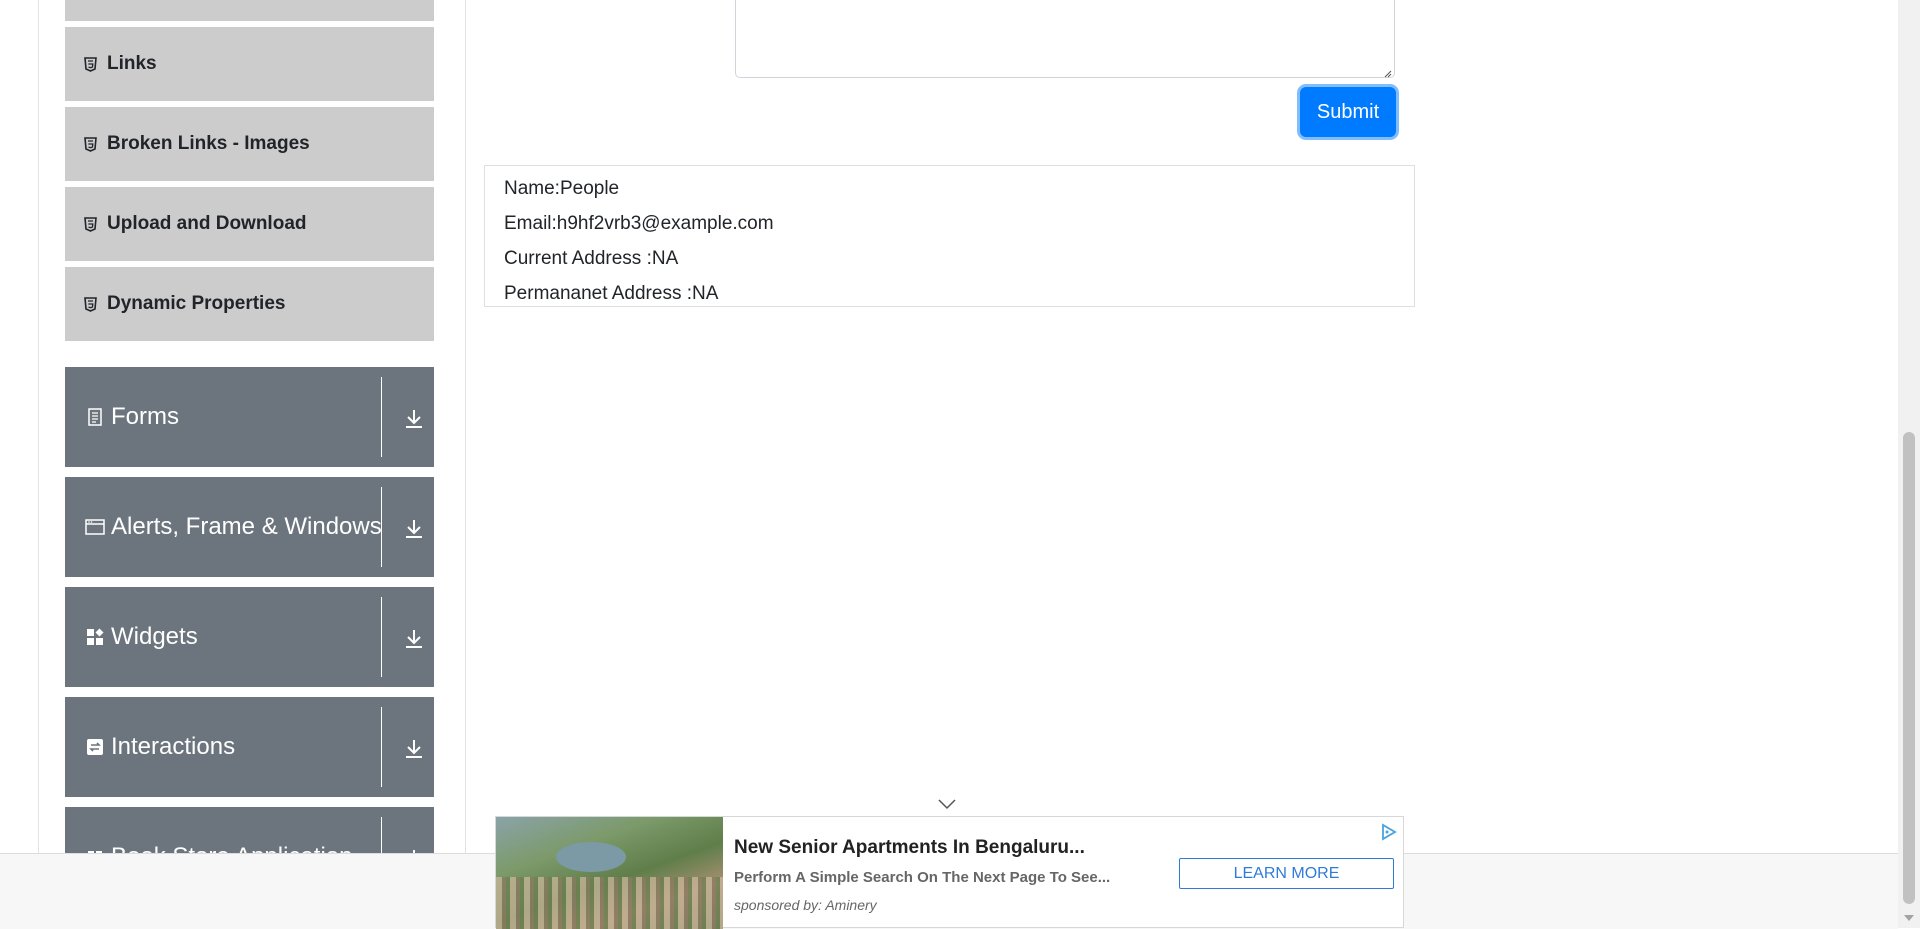  What do you see at coordinates (1387, 71) in the screenshot?
I see `resize-grip-icon` at bounding box center [1387, 71].